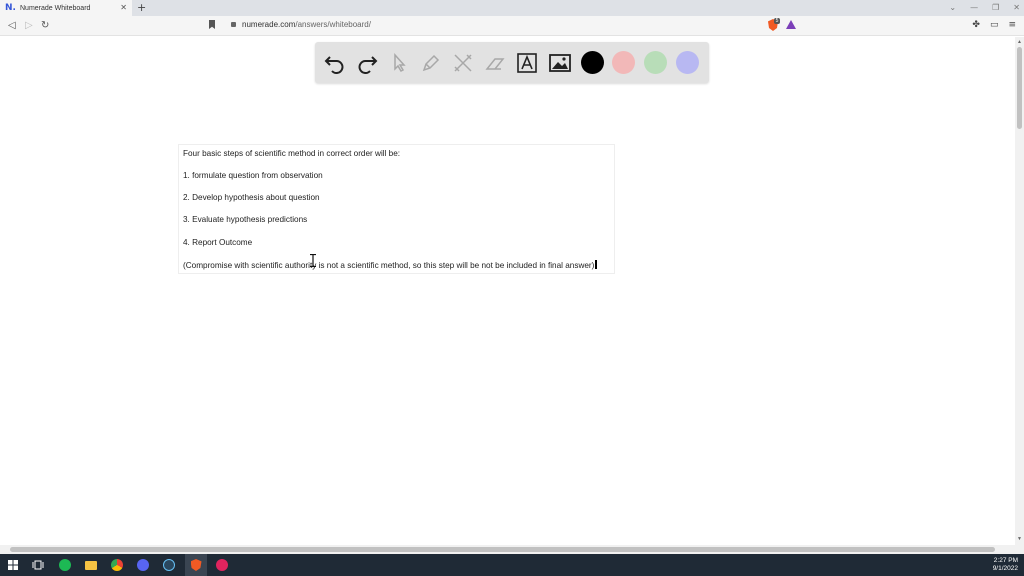 The image size is (1024, 576). Describe the element at coordinates (218, 242) in the screenshot. I see `step-4-line: 4. Report Outcome` at that location.